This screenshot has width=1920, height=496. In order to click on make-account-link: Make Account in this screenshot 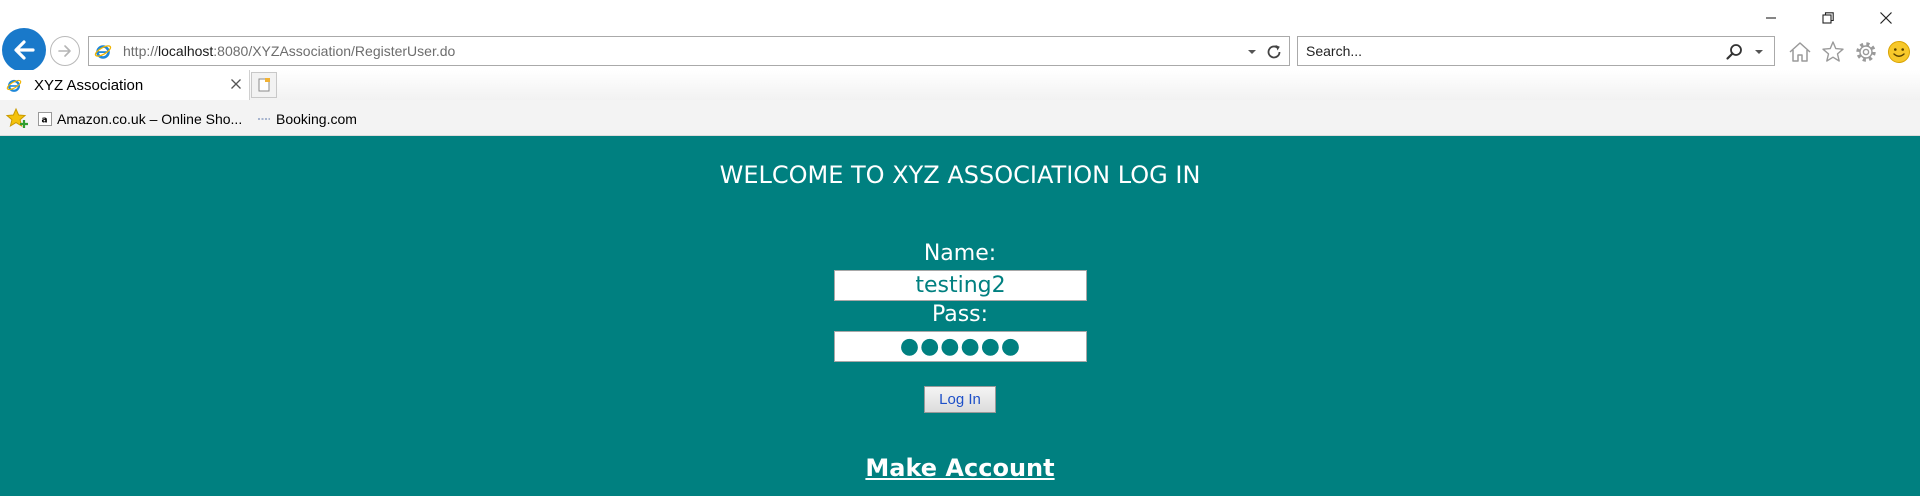, I will do `click(959, 468)`.